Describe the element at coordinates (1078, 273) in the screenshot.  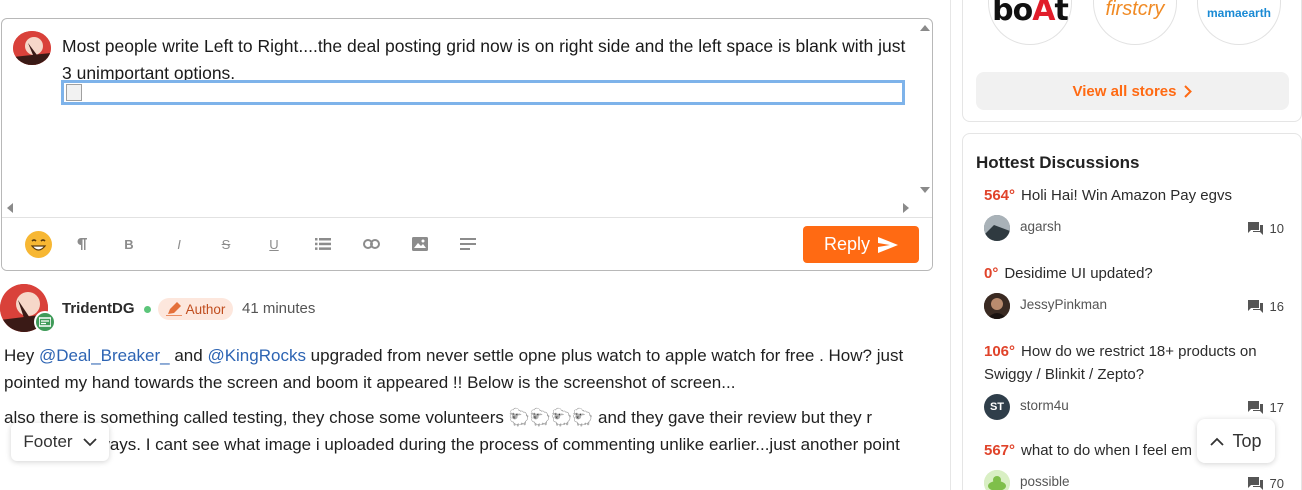
I see `discussion-title: Desidime UI updated?` at that location.